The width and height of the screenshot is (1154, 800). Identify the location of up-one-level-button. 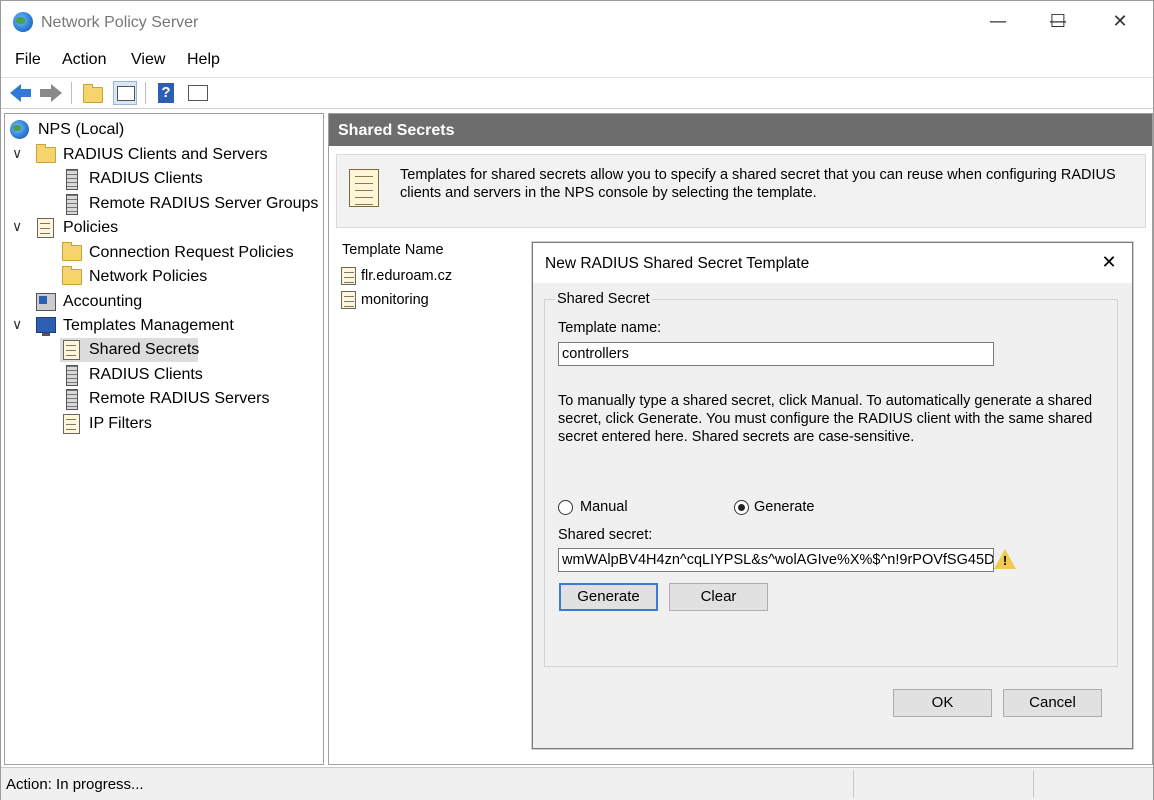
(93, 93).